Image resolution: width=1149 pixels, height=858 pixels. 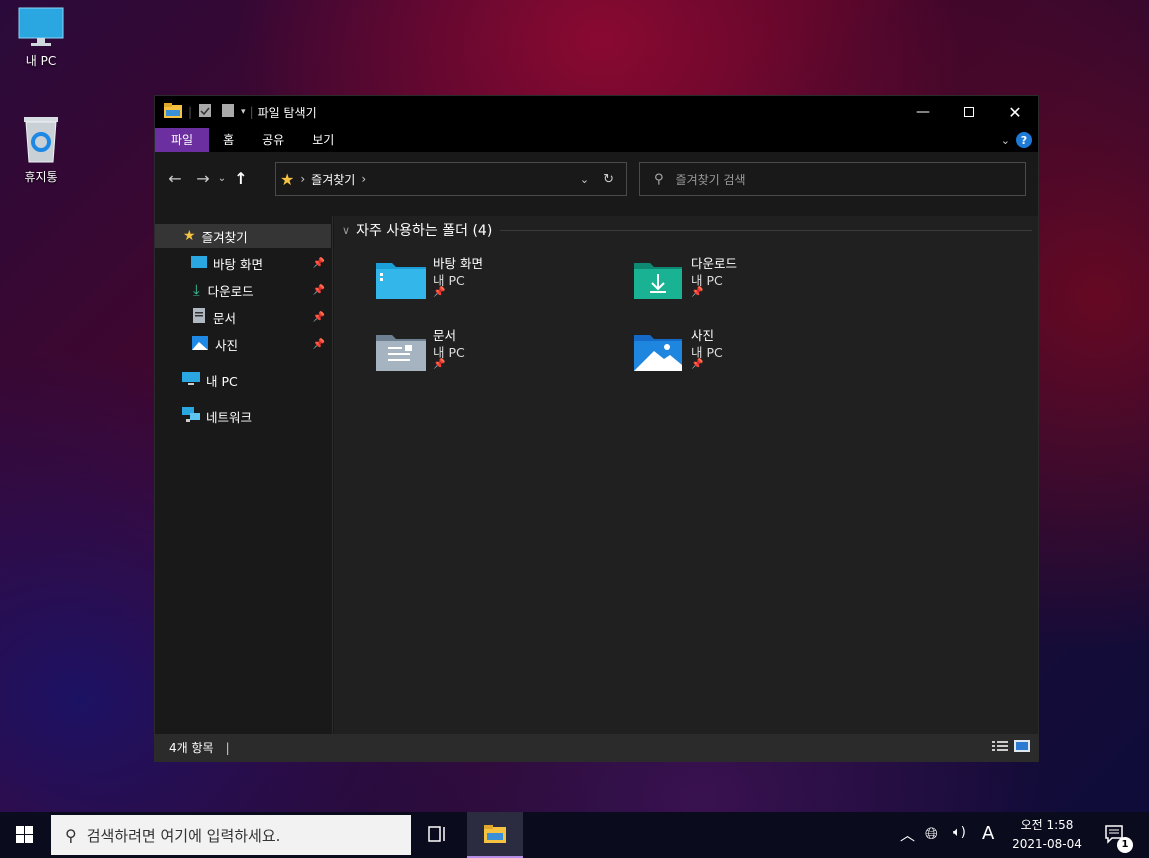 I want to click on nav-item-label: 바탕 화면, so click(x=238, y=264).